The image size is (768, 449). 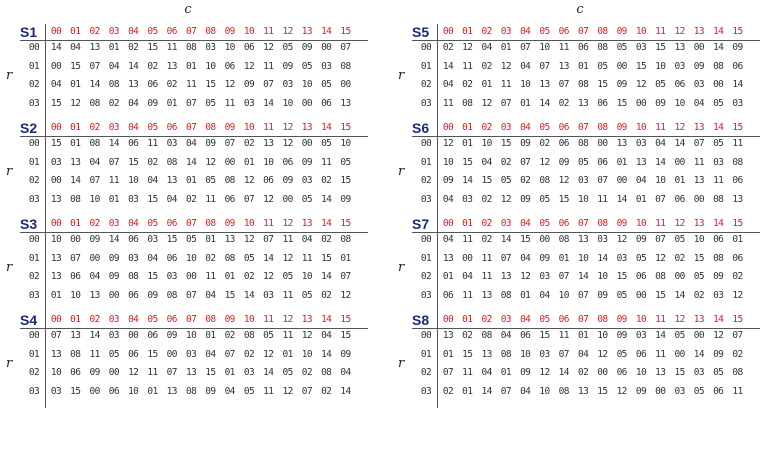 I want to click on row-header: 00, so click(x=34, y=47).